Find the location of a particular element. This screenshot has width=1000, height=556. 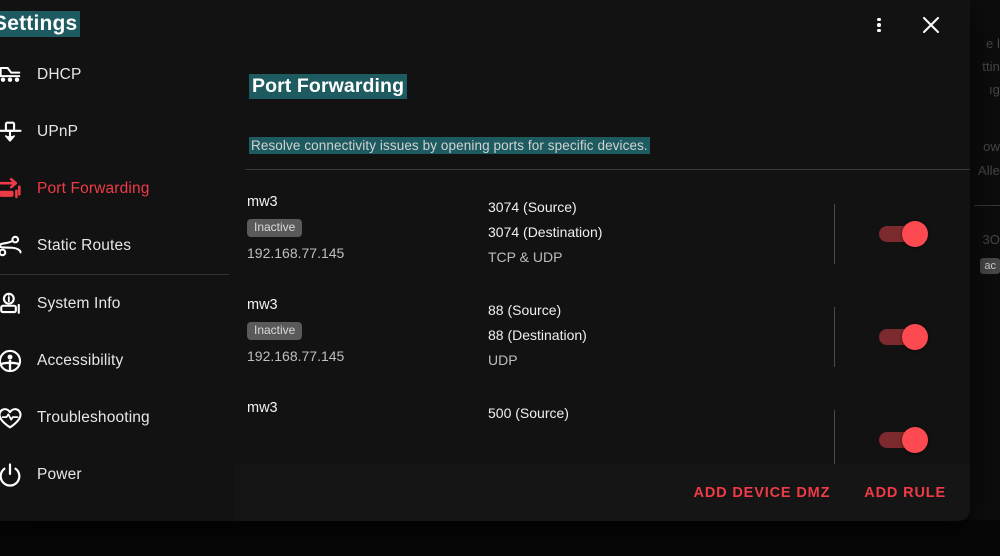

rule-ports-column: 88 (Source) 88 (Destination) UDP is located at coordinates (661, 335).